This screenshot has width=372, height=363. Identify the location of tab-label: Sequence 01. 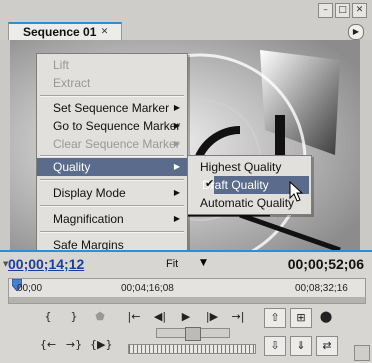
(60, 32).